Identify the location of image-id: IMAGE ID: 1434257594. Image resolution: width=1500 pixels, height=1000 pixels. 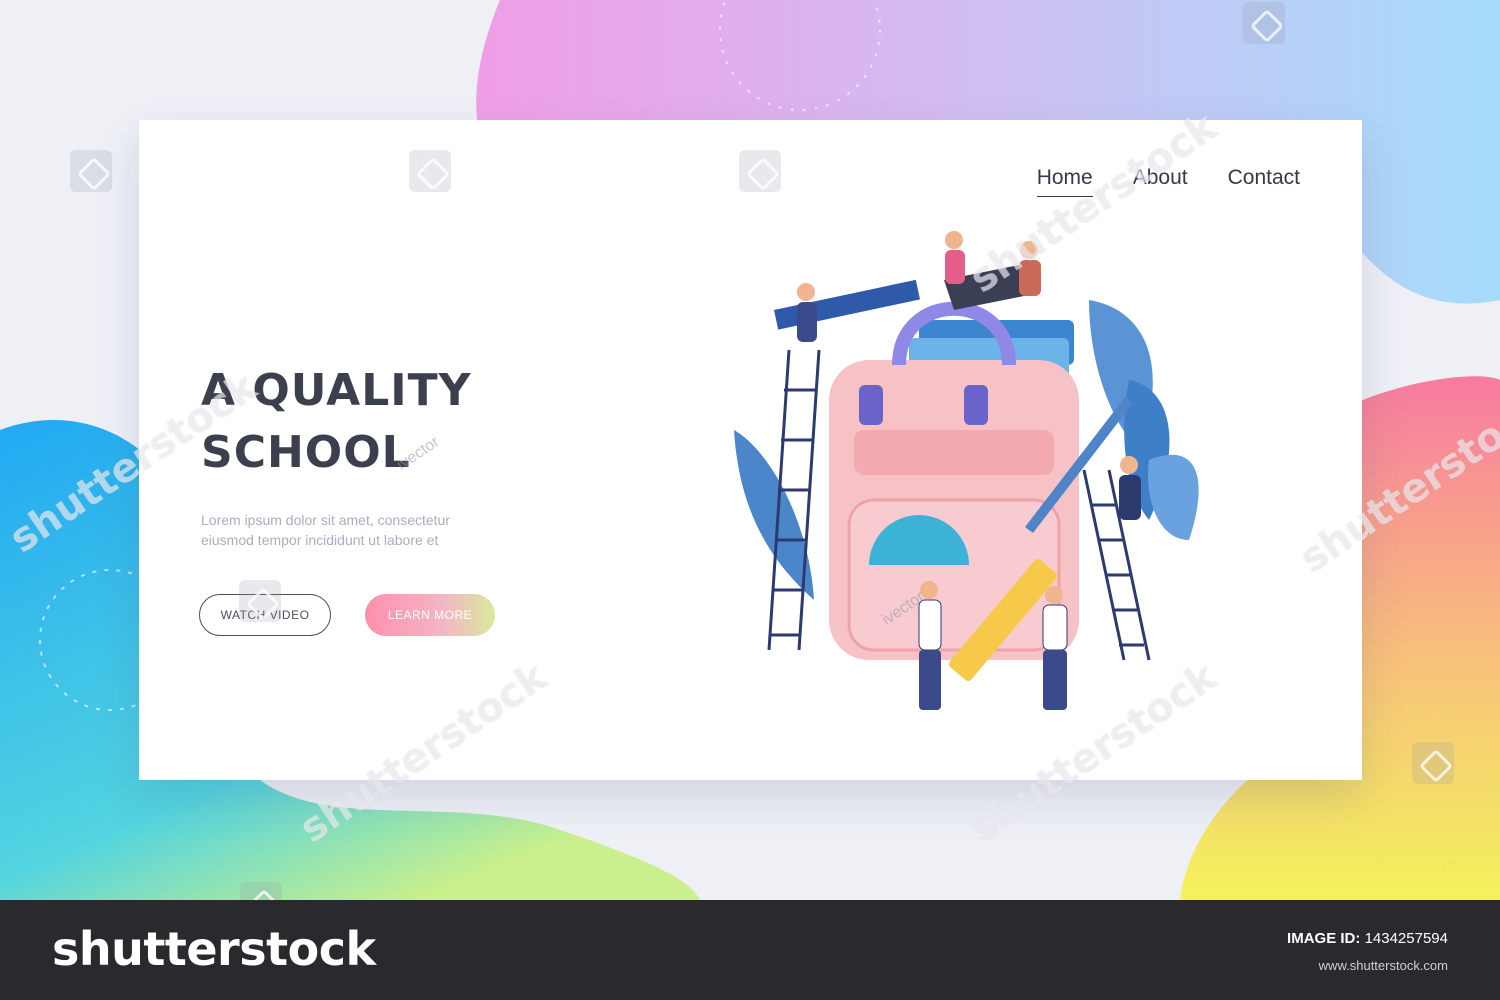
(1367, 938).